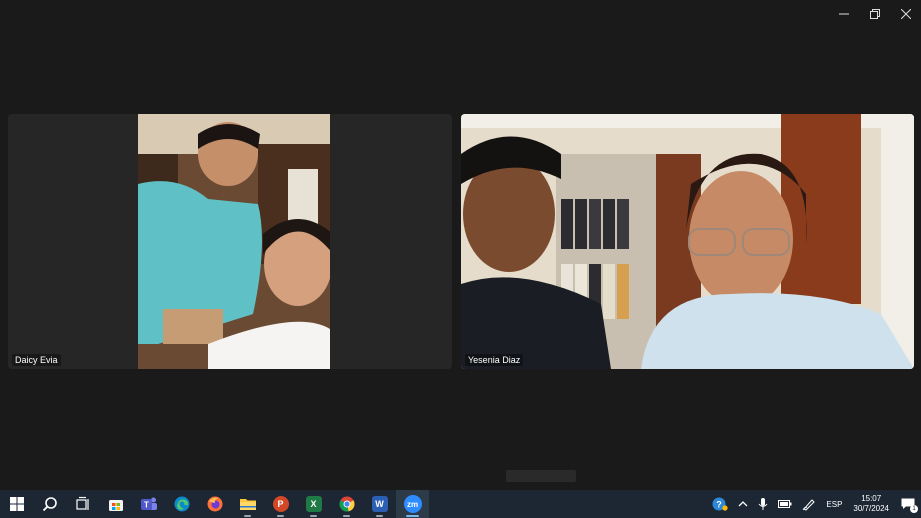  I want to click on edge-icon, so click(181, 504).